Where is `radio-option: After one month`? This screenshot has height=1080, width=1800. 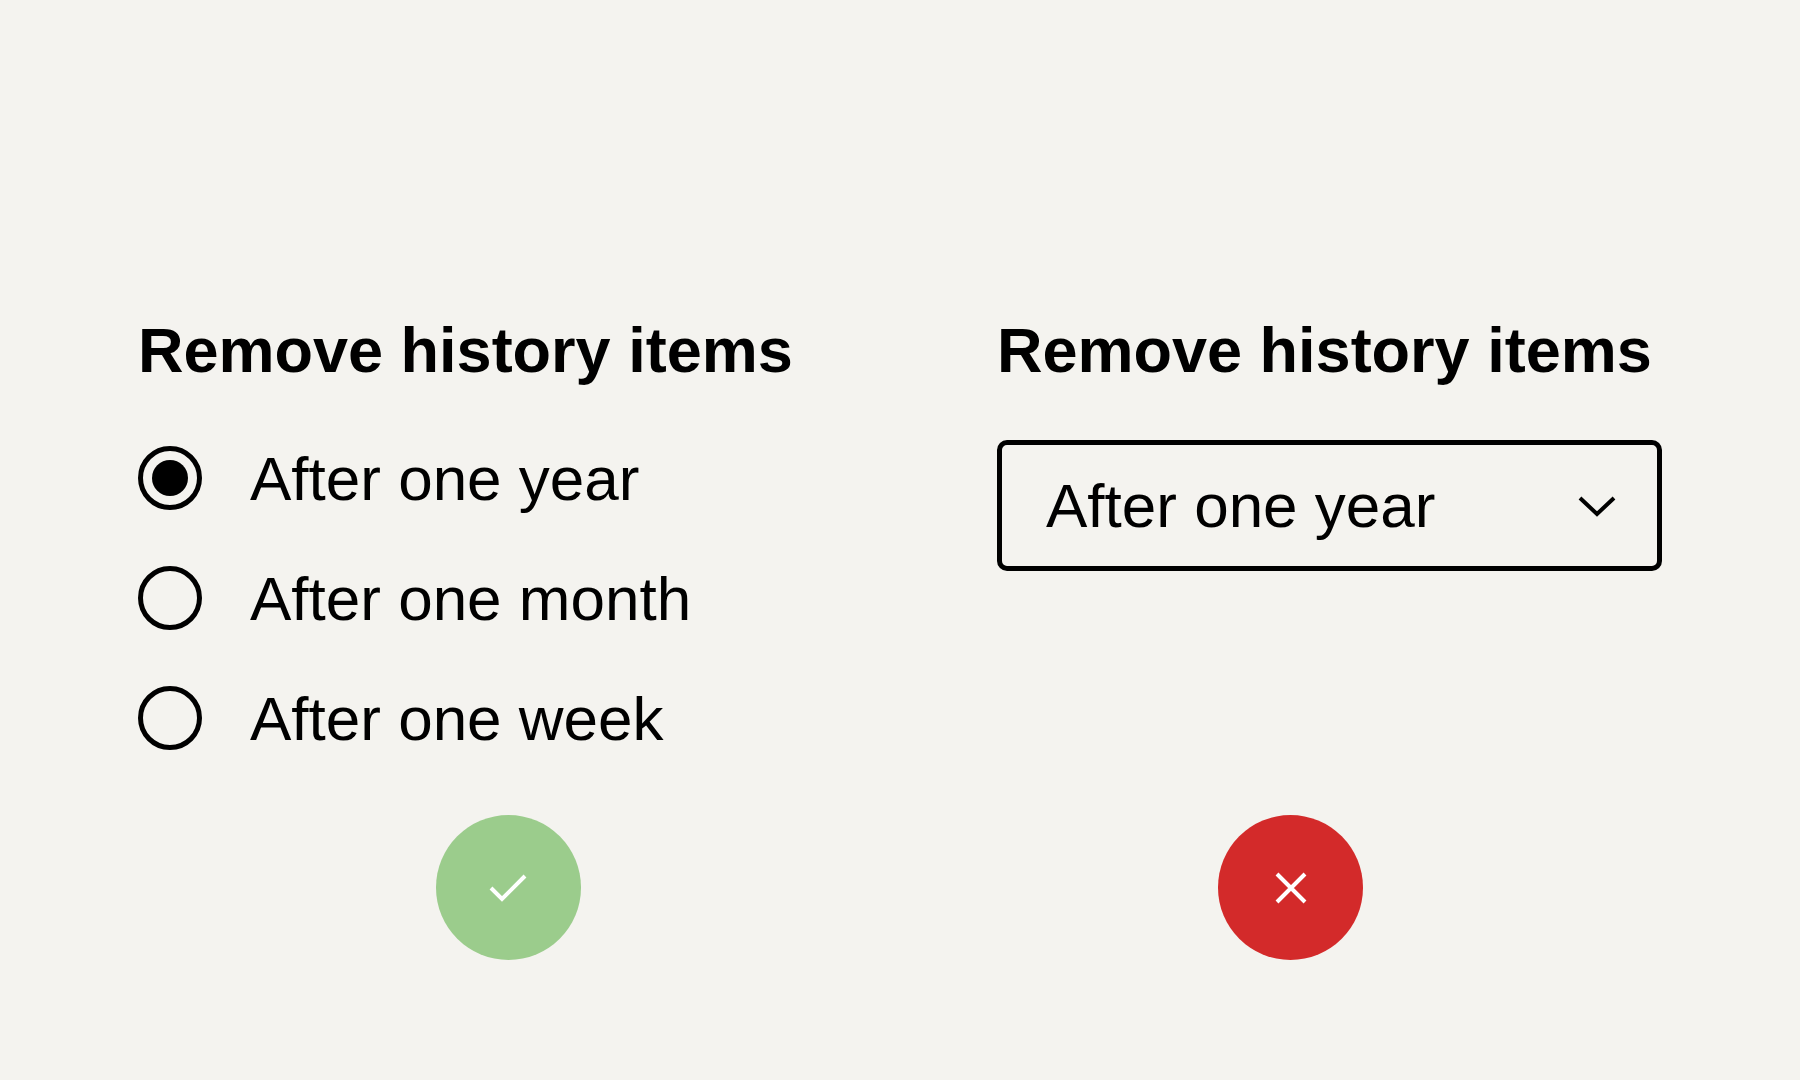 radio-option: After one month is located at coordinates (508, 598).